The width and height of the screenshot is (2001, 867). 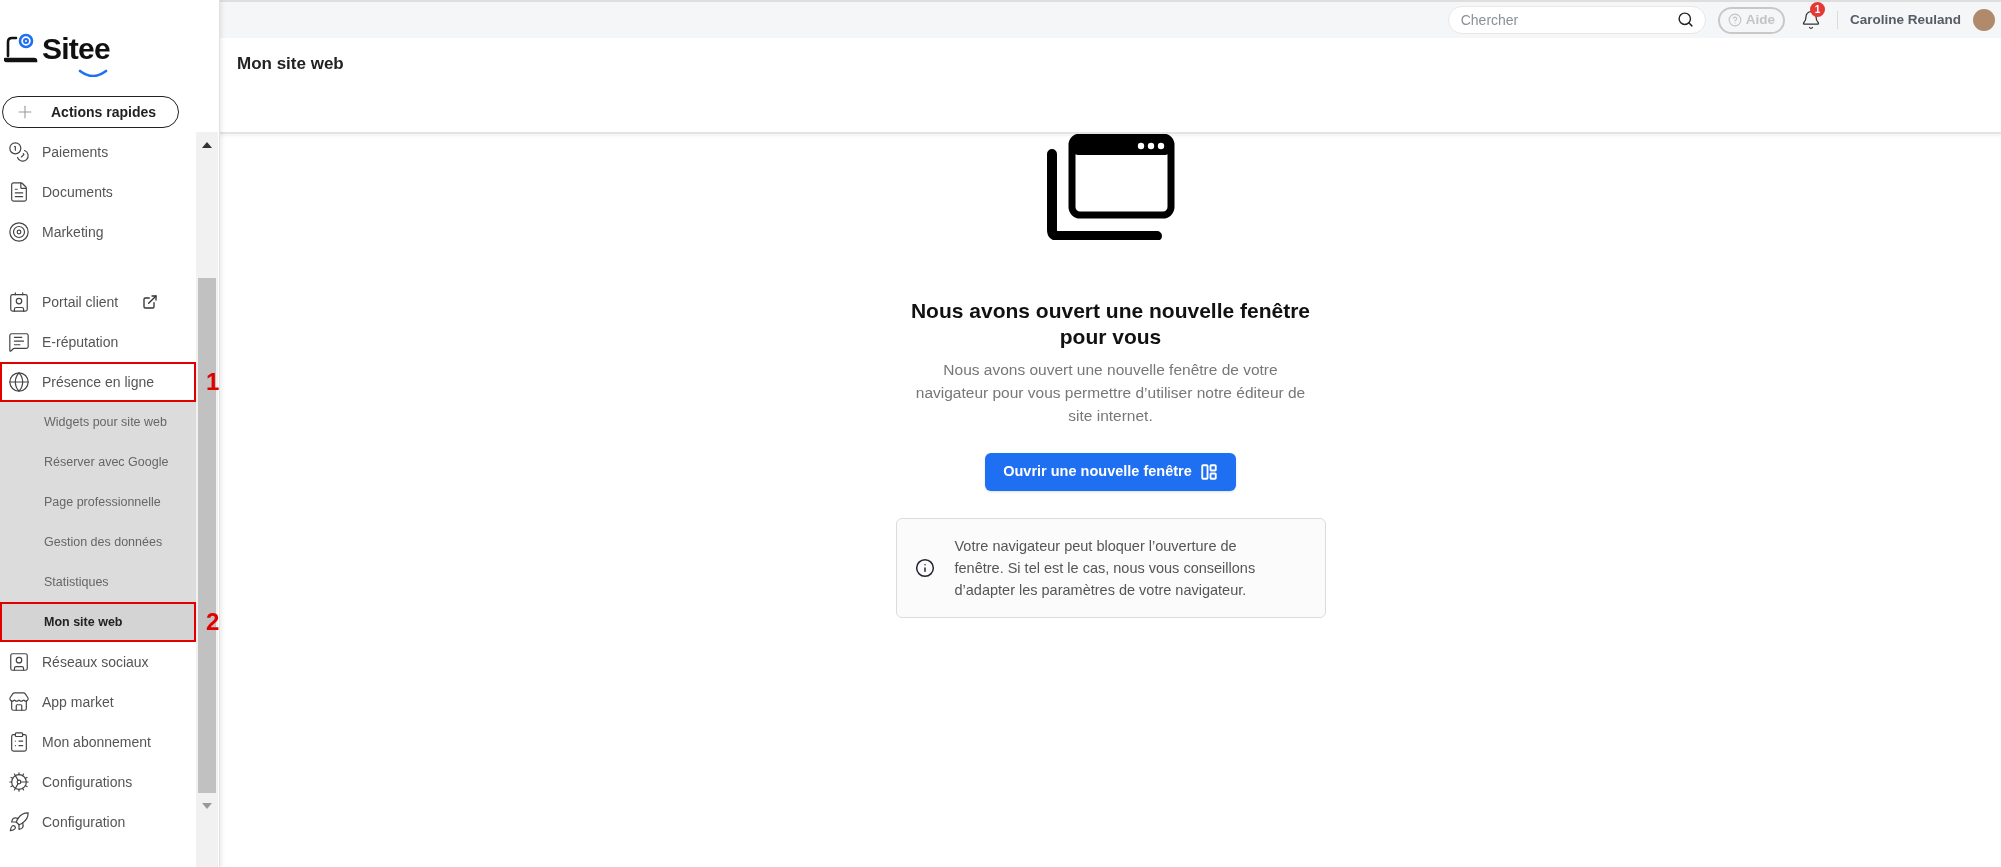 I want to click on page-title: Mon site web, so click(x=291, y=64).